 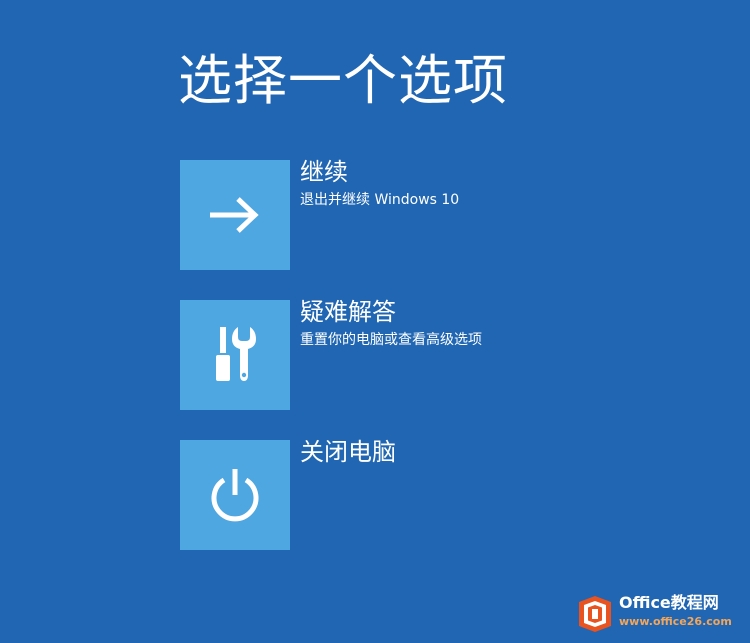 I want to click on tools-icon, so click(x=236, y=354).